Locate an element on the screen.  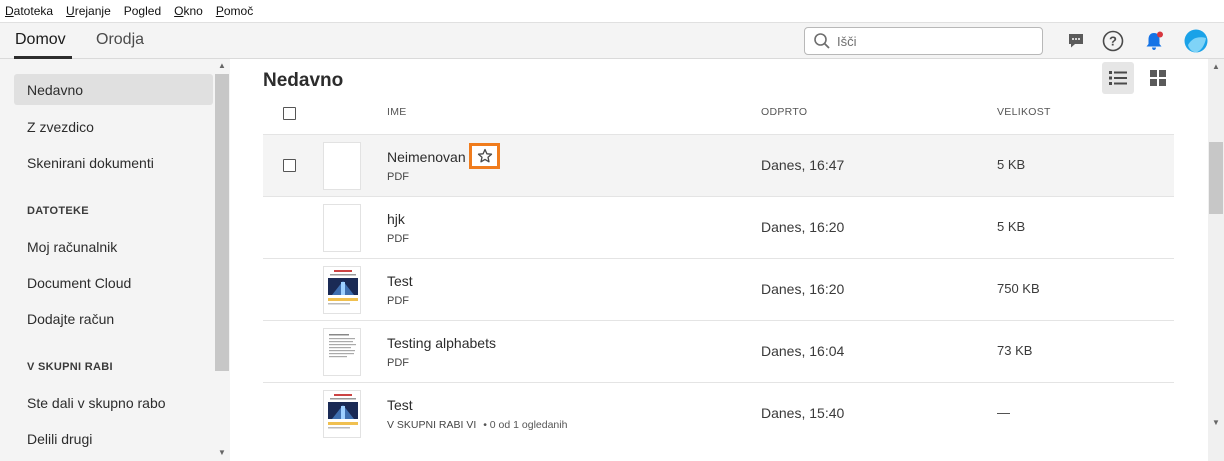
column-header-name: IME is located at coordinates (397, 112).